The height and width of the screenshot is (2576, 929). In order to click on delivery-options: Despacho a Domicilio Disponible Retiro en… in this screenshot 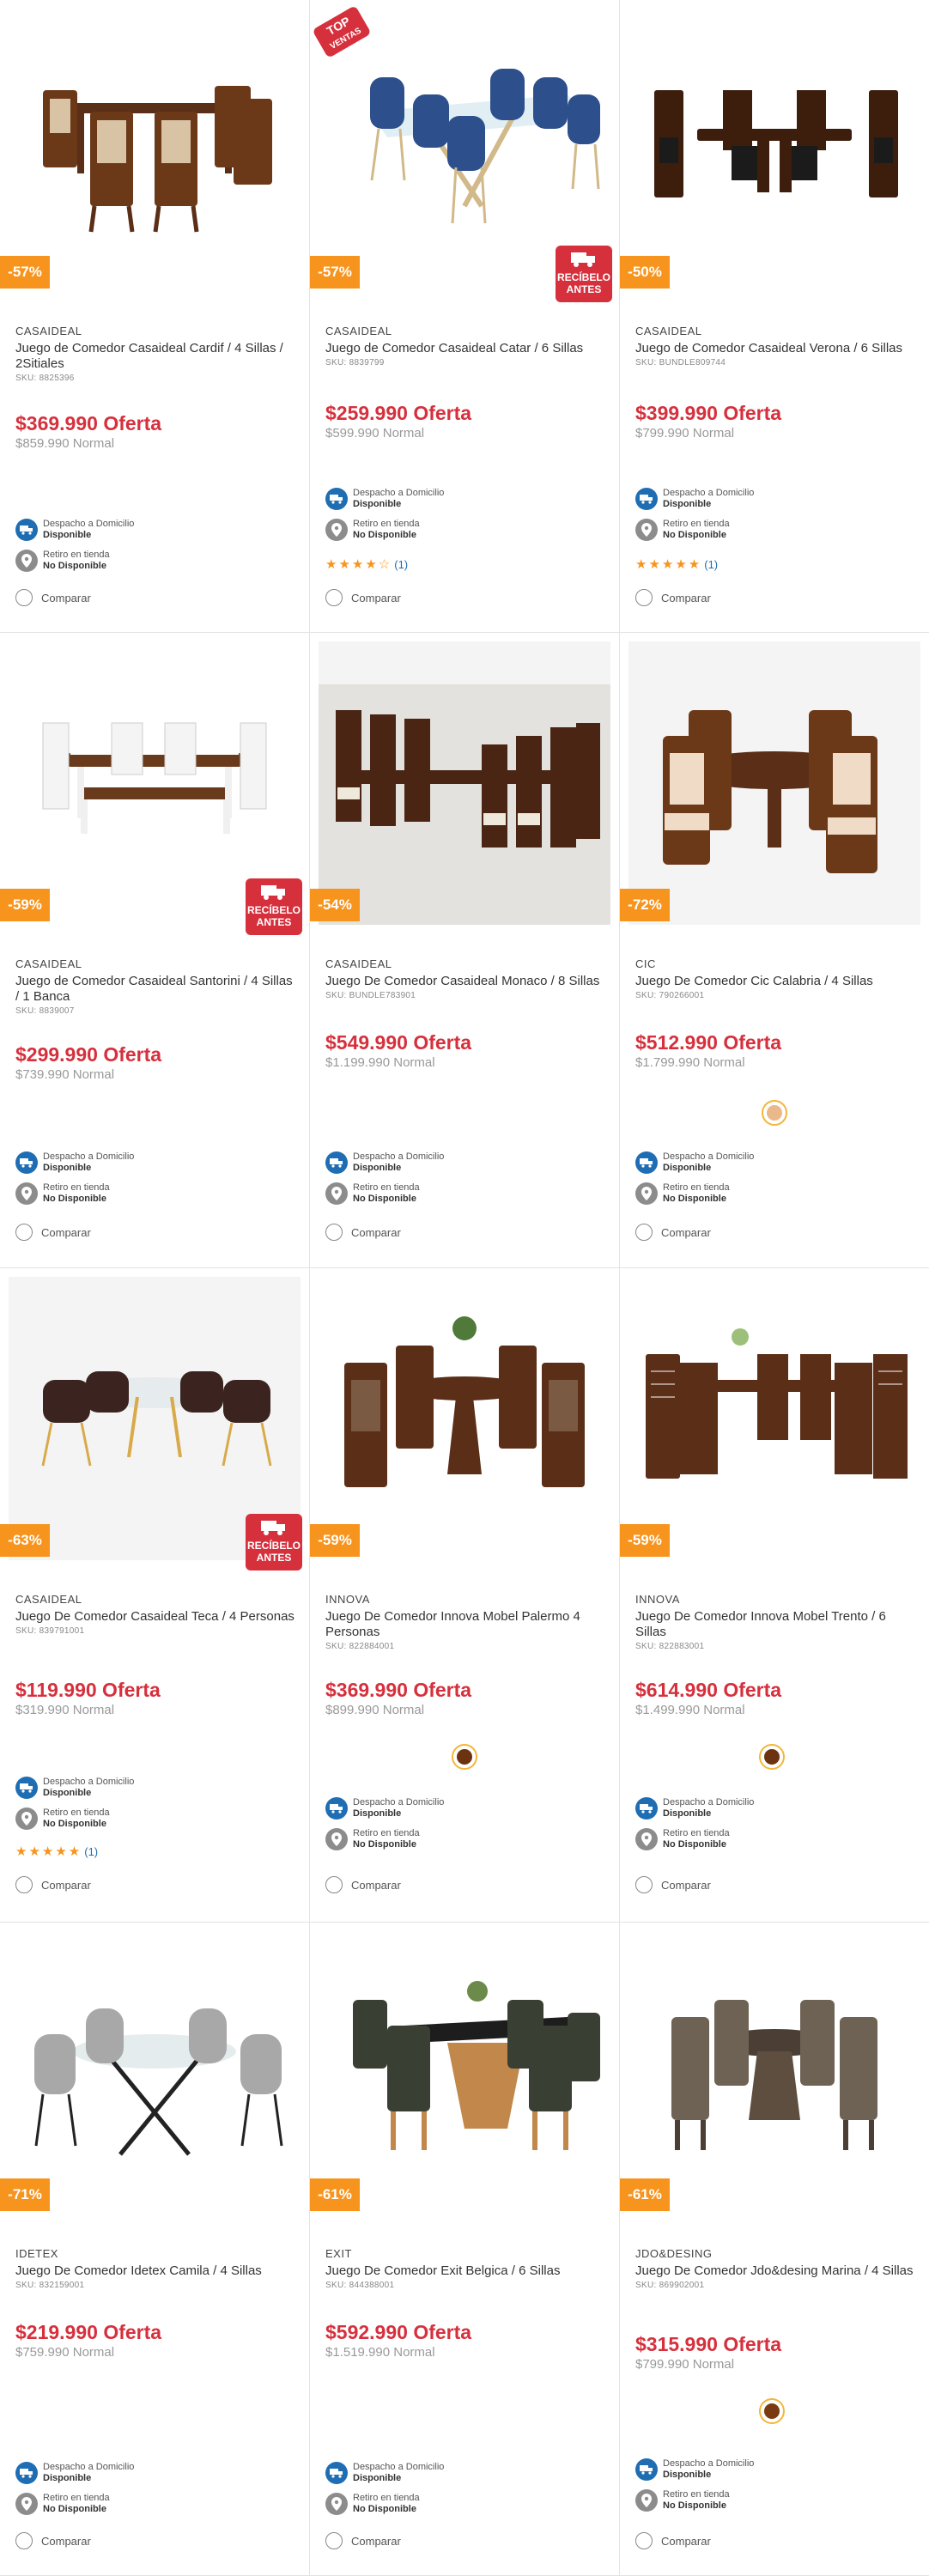, I will do `click(101, 1179)`.